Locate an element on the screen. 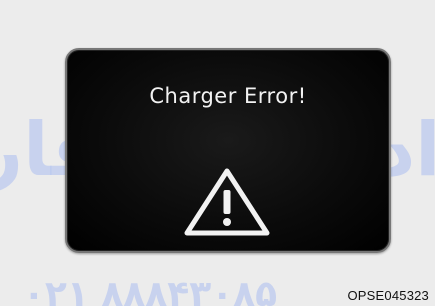 The image size is (435, 306). warning-triangle-icon is located at coordinates (227, 202).